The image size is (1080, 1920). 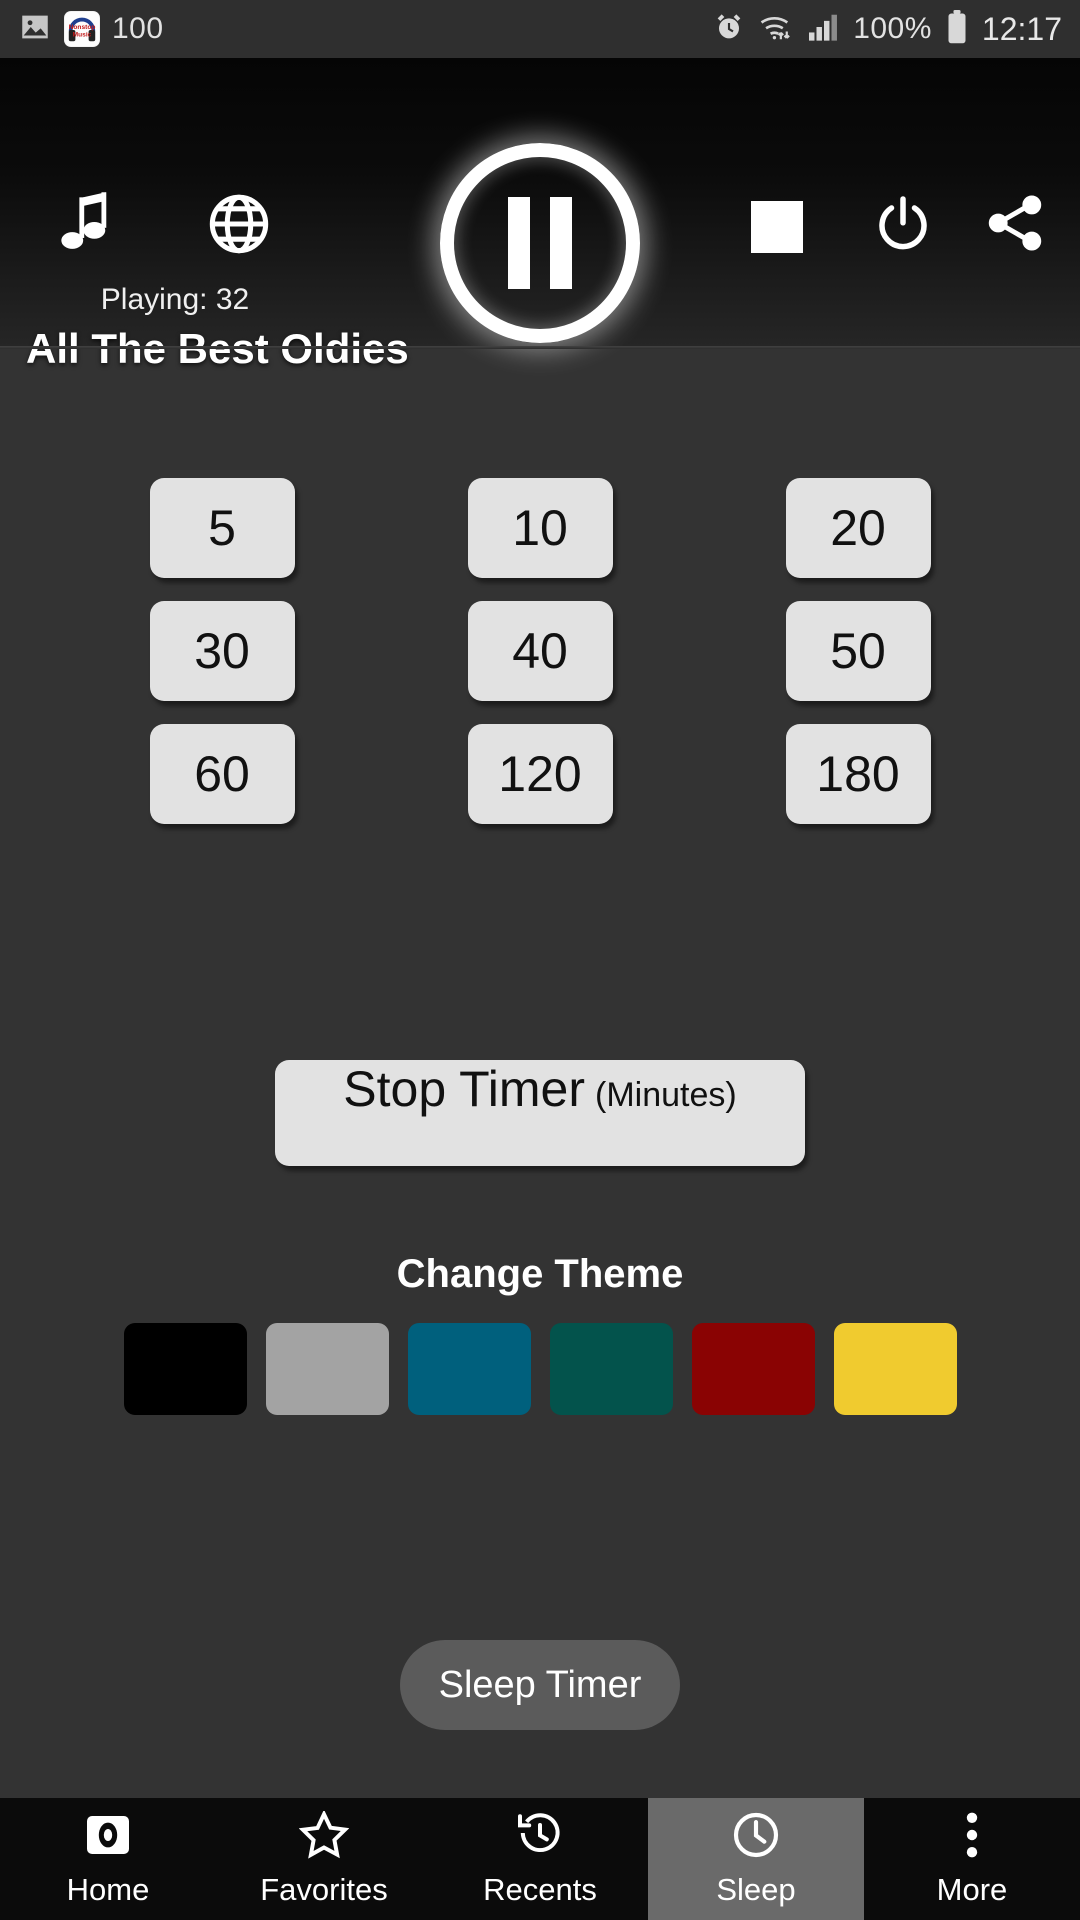 I want to click on timer-button-60: 60, so click(x=222, y=774).